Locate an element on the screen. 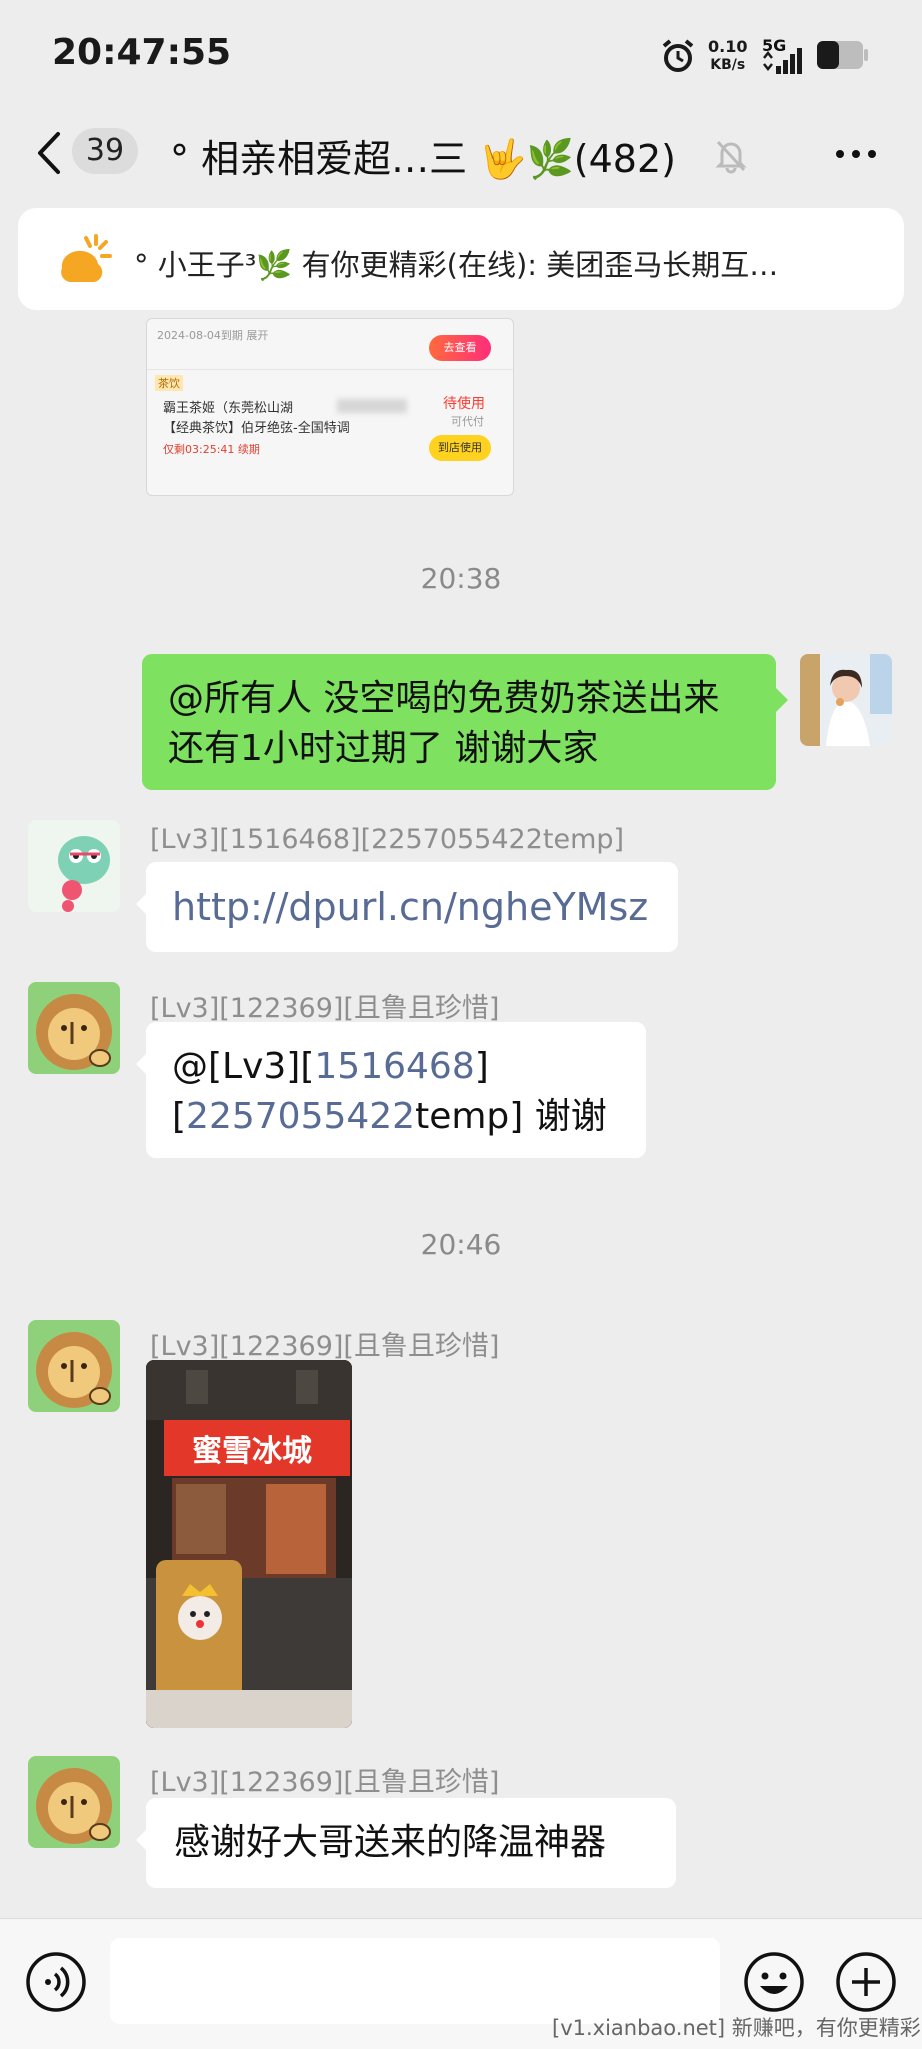  blurred-text is located at coordinates (372, 406).